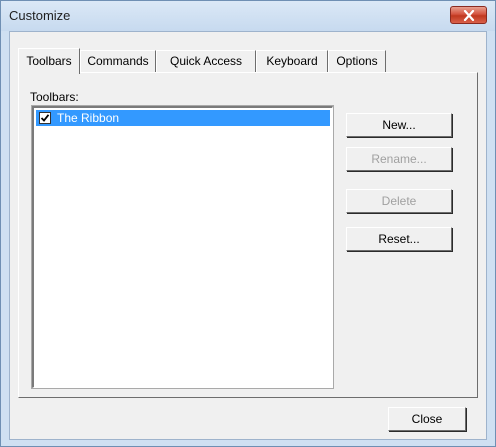  I want to click on checkmark-icon, so click(45, 118).